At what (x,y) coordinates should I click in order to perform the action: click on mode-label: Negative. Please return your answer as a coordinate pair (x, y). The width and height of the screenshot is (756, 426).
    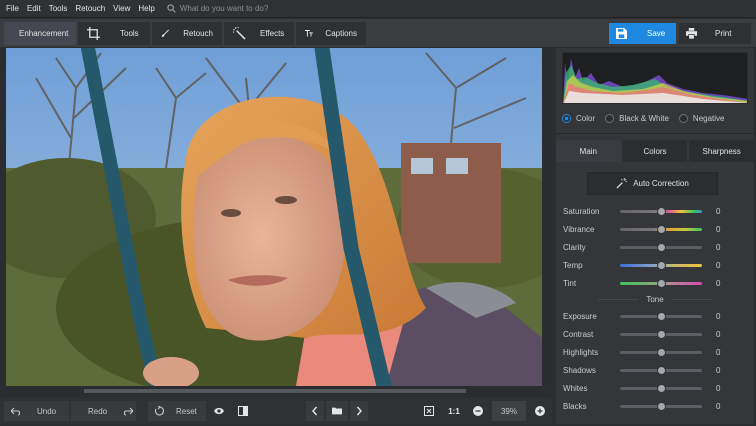
    Looking at the image, I should click on (708, 118).